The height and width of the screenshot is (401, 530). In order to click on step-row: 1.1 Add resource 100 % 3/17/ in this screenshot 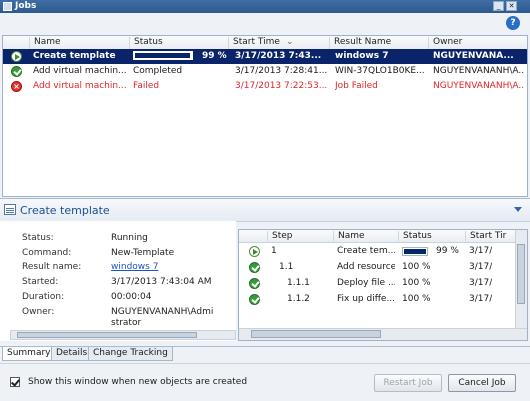, I will do `click(383, 267)`.